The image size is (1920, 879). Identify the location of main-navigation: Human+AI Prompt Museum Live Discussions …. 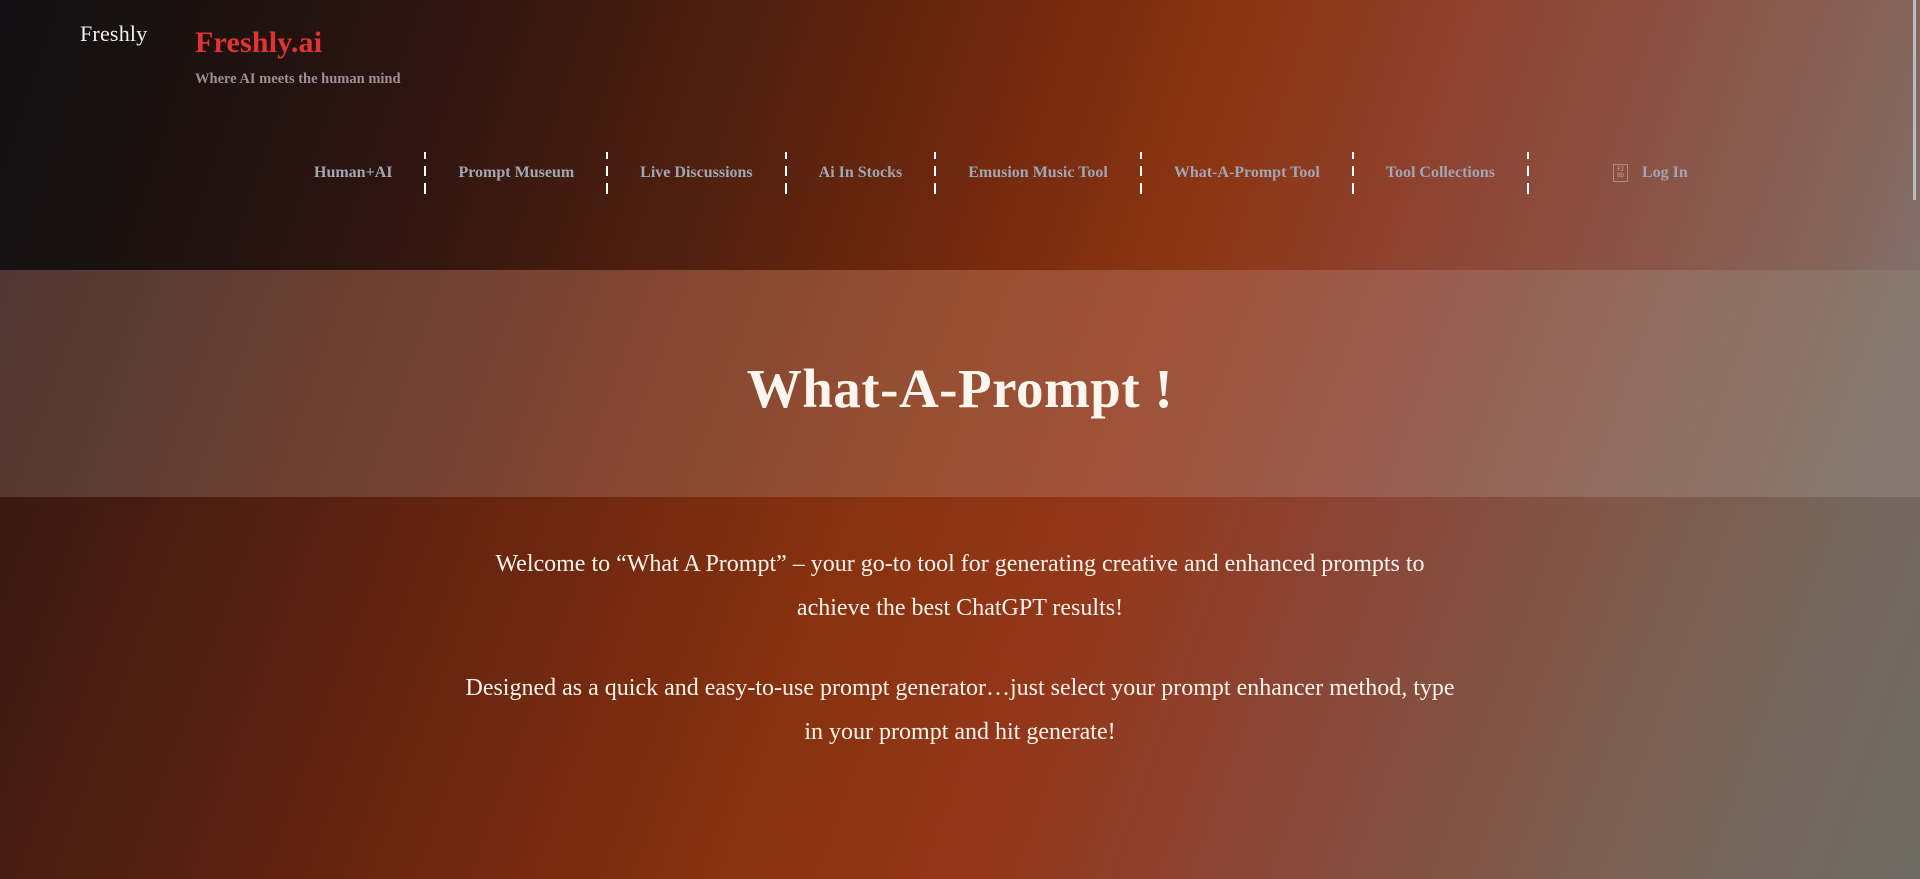
(999, 173).